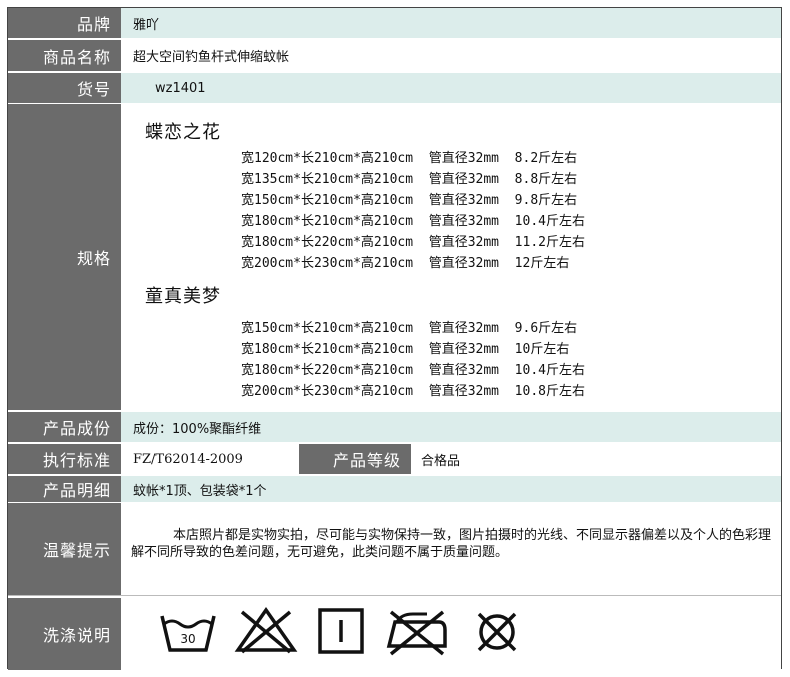 This screenshot has height=677, width=790. I want to click on brand-value: 雅吖, so click(451, 23).